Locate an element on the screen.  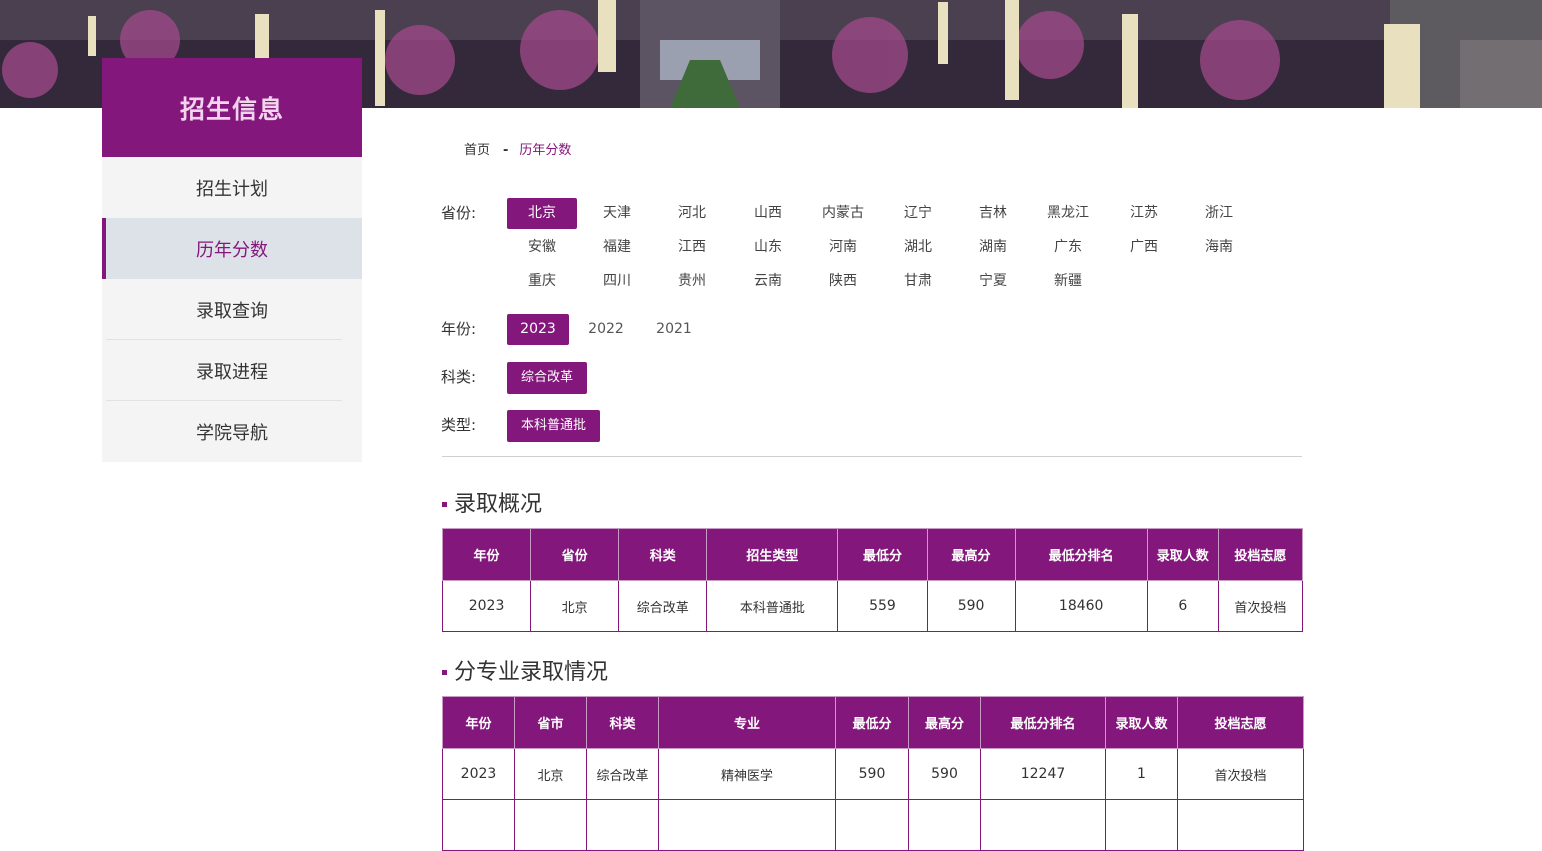
sidebar-item-label: 历年分数 is located at coordinates (232, 250).